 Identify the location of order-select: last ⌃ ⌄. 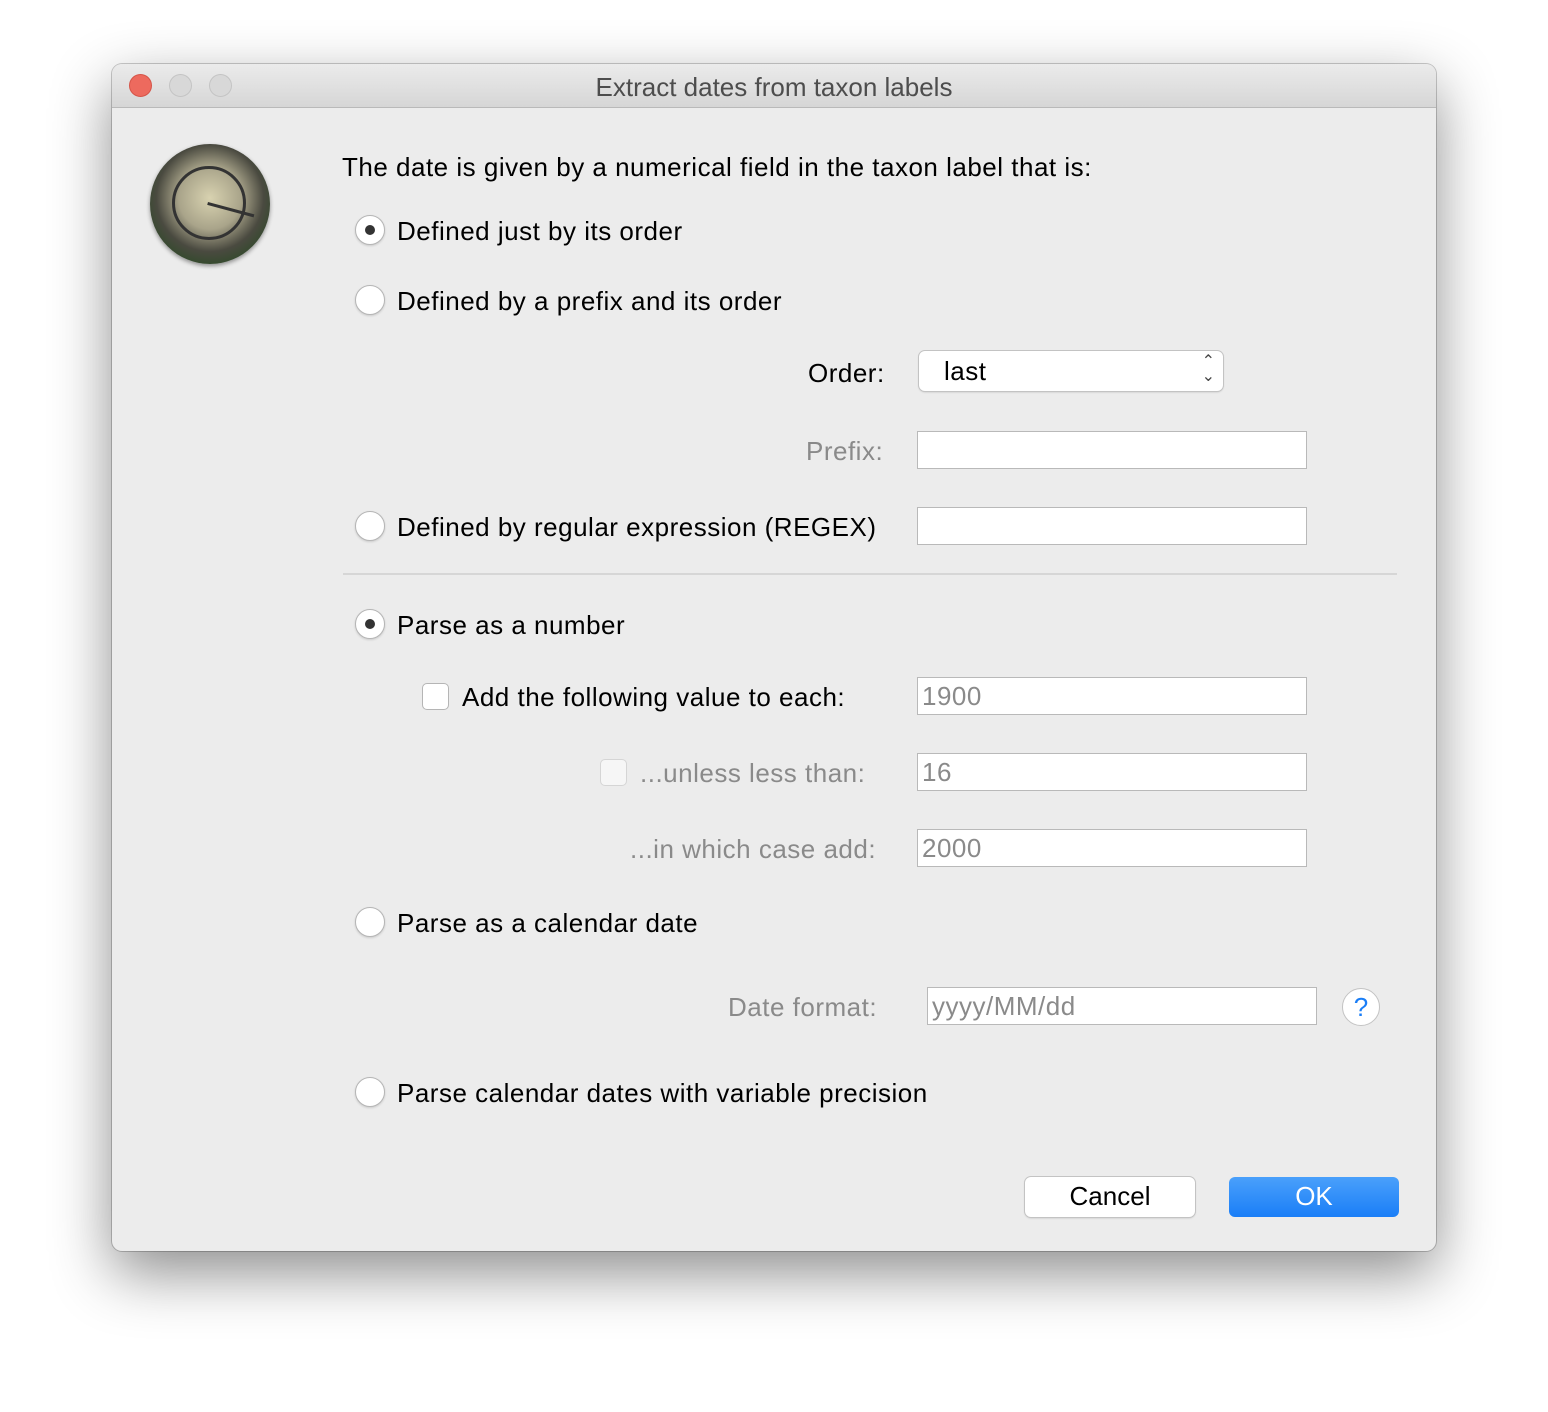
(1071, 371).